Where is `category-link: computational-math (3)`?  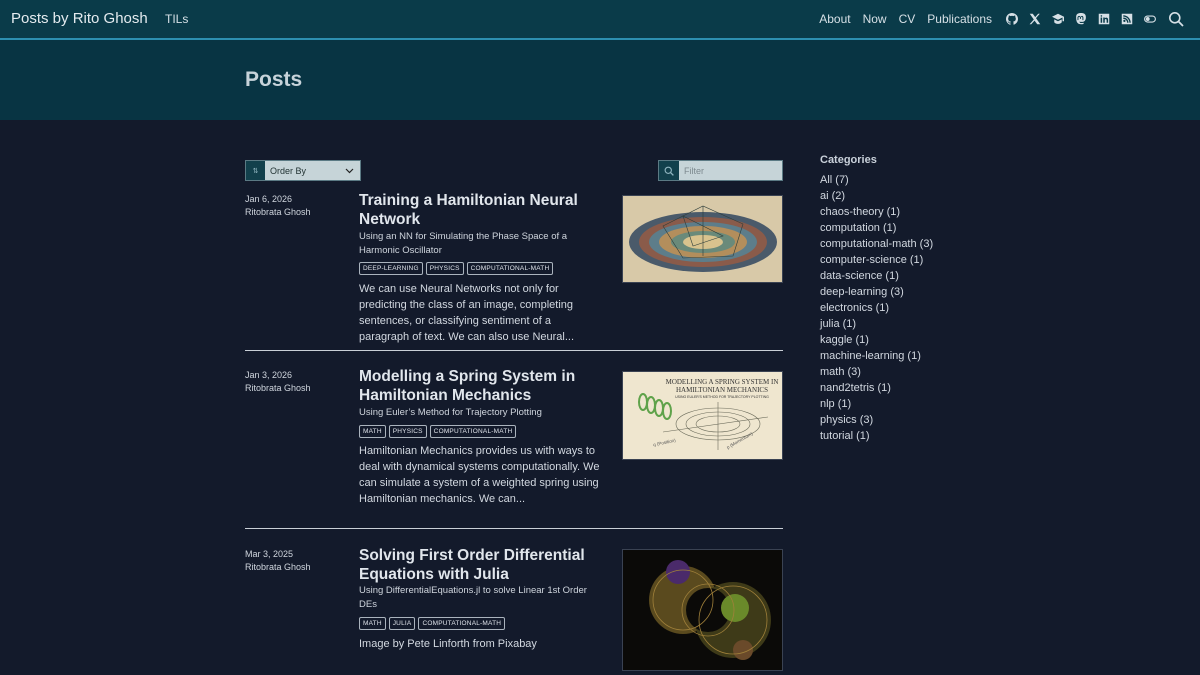
category-link: computational-math (3) is located at coordinates (876, 244).